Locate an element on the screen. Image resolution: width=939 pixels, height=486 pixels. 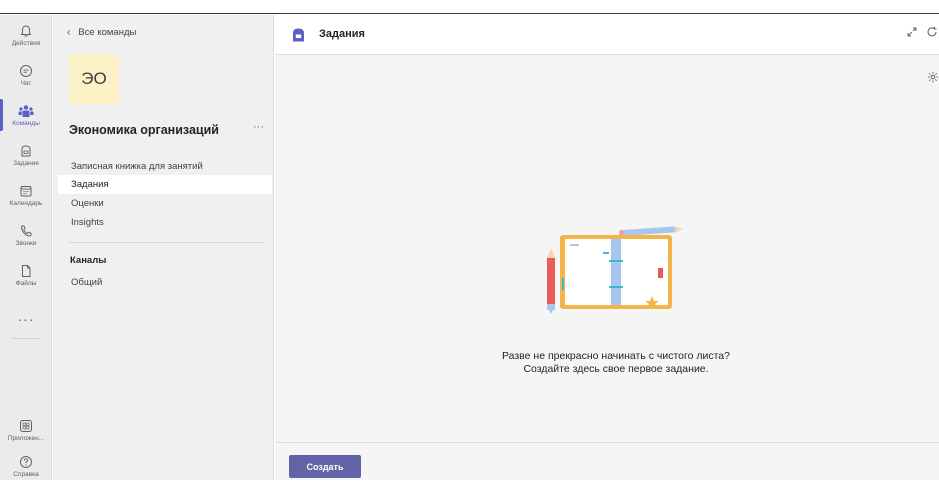
rail-label: Календарь is located at coordinates (26, 203).